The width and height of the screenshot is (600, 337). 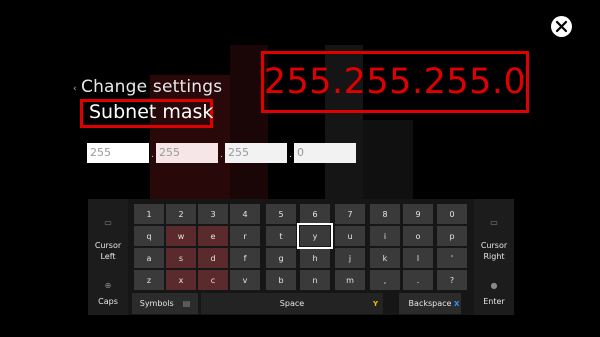 What do you see at coordinates (181, 258) in the screenshot?
I see `key-s: s` at bounding box center [181, 258].